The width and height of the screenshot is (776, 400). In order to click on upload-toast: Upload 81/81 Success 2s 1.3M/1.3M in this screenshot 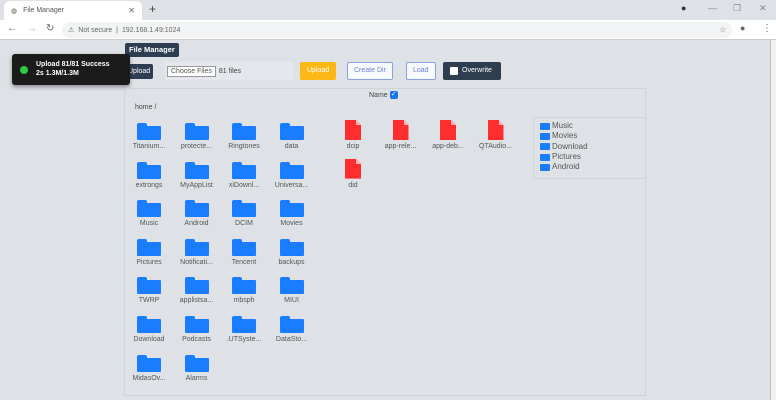, I will do `click(71, 69)`.